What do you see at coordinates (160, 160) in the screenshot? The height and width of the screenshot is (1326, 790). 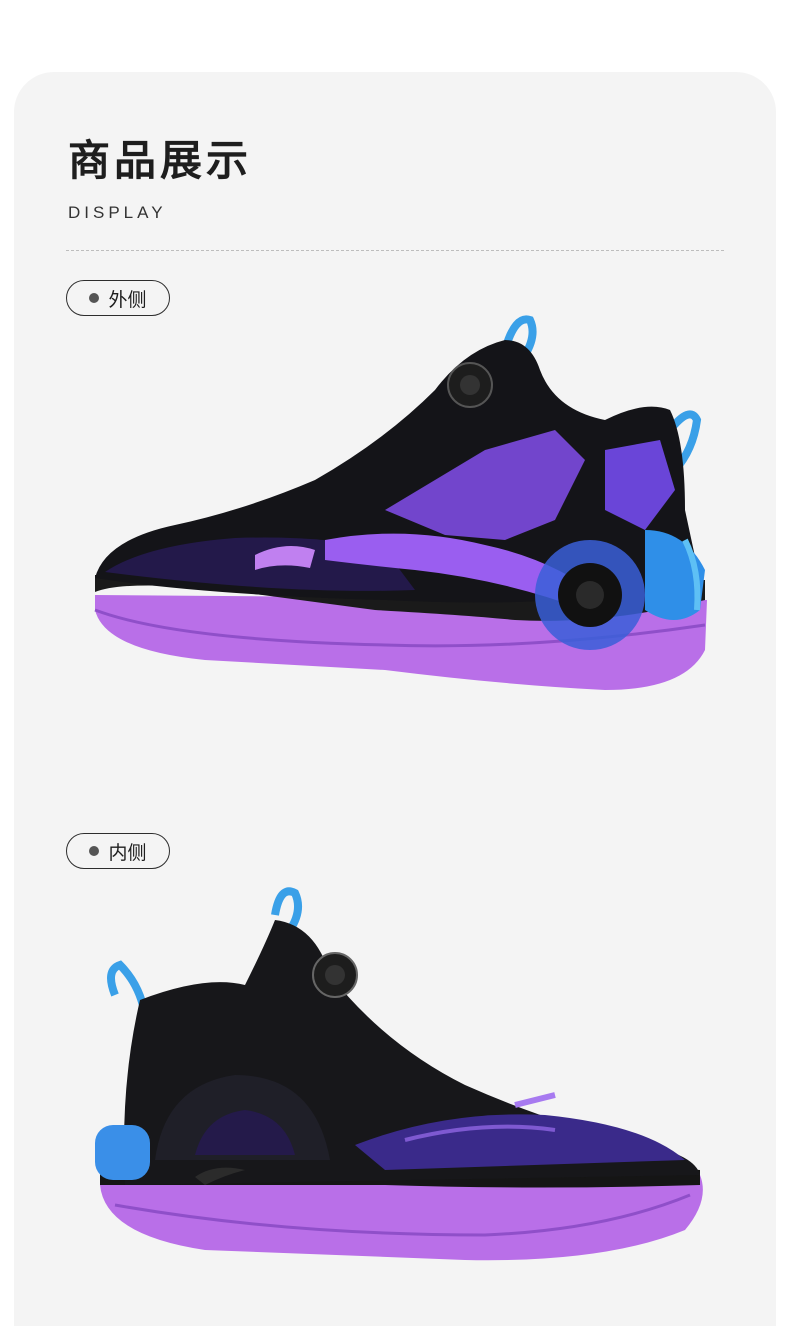 I see `section-title: 商品展示` at bounding box center [160, 160].